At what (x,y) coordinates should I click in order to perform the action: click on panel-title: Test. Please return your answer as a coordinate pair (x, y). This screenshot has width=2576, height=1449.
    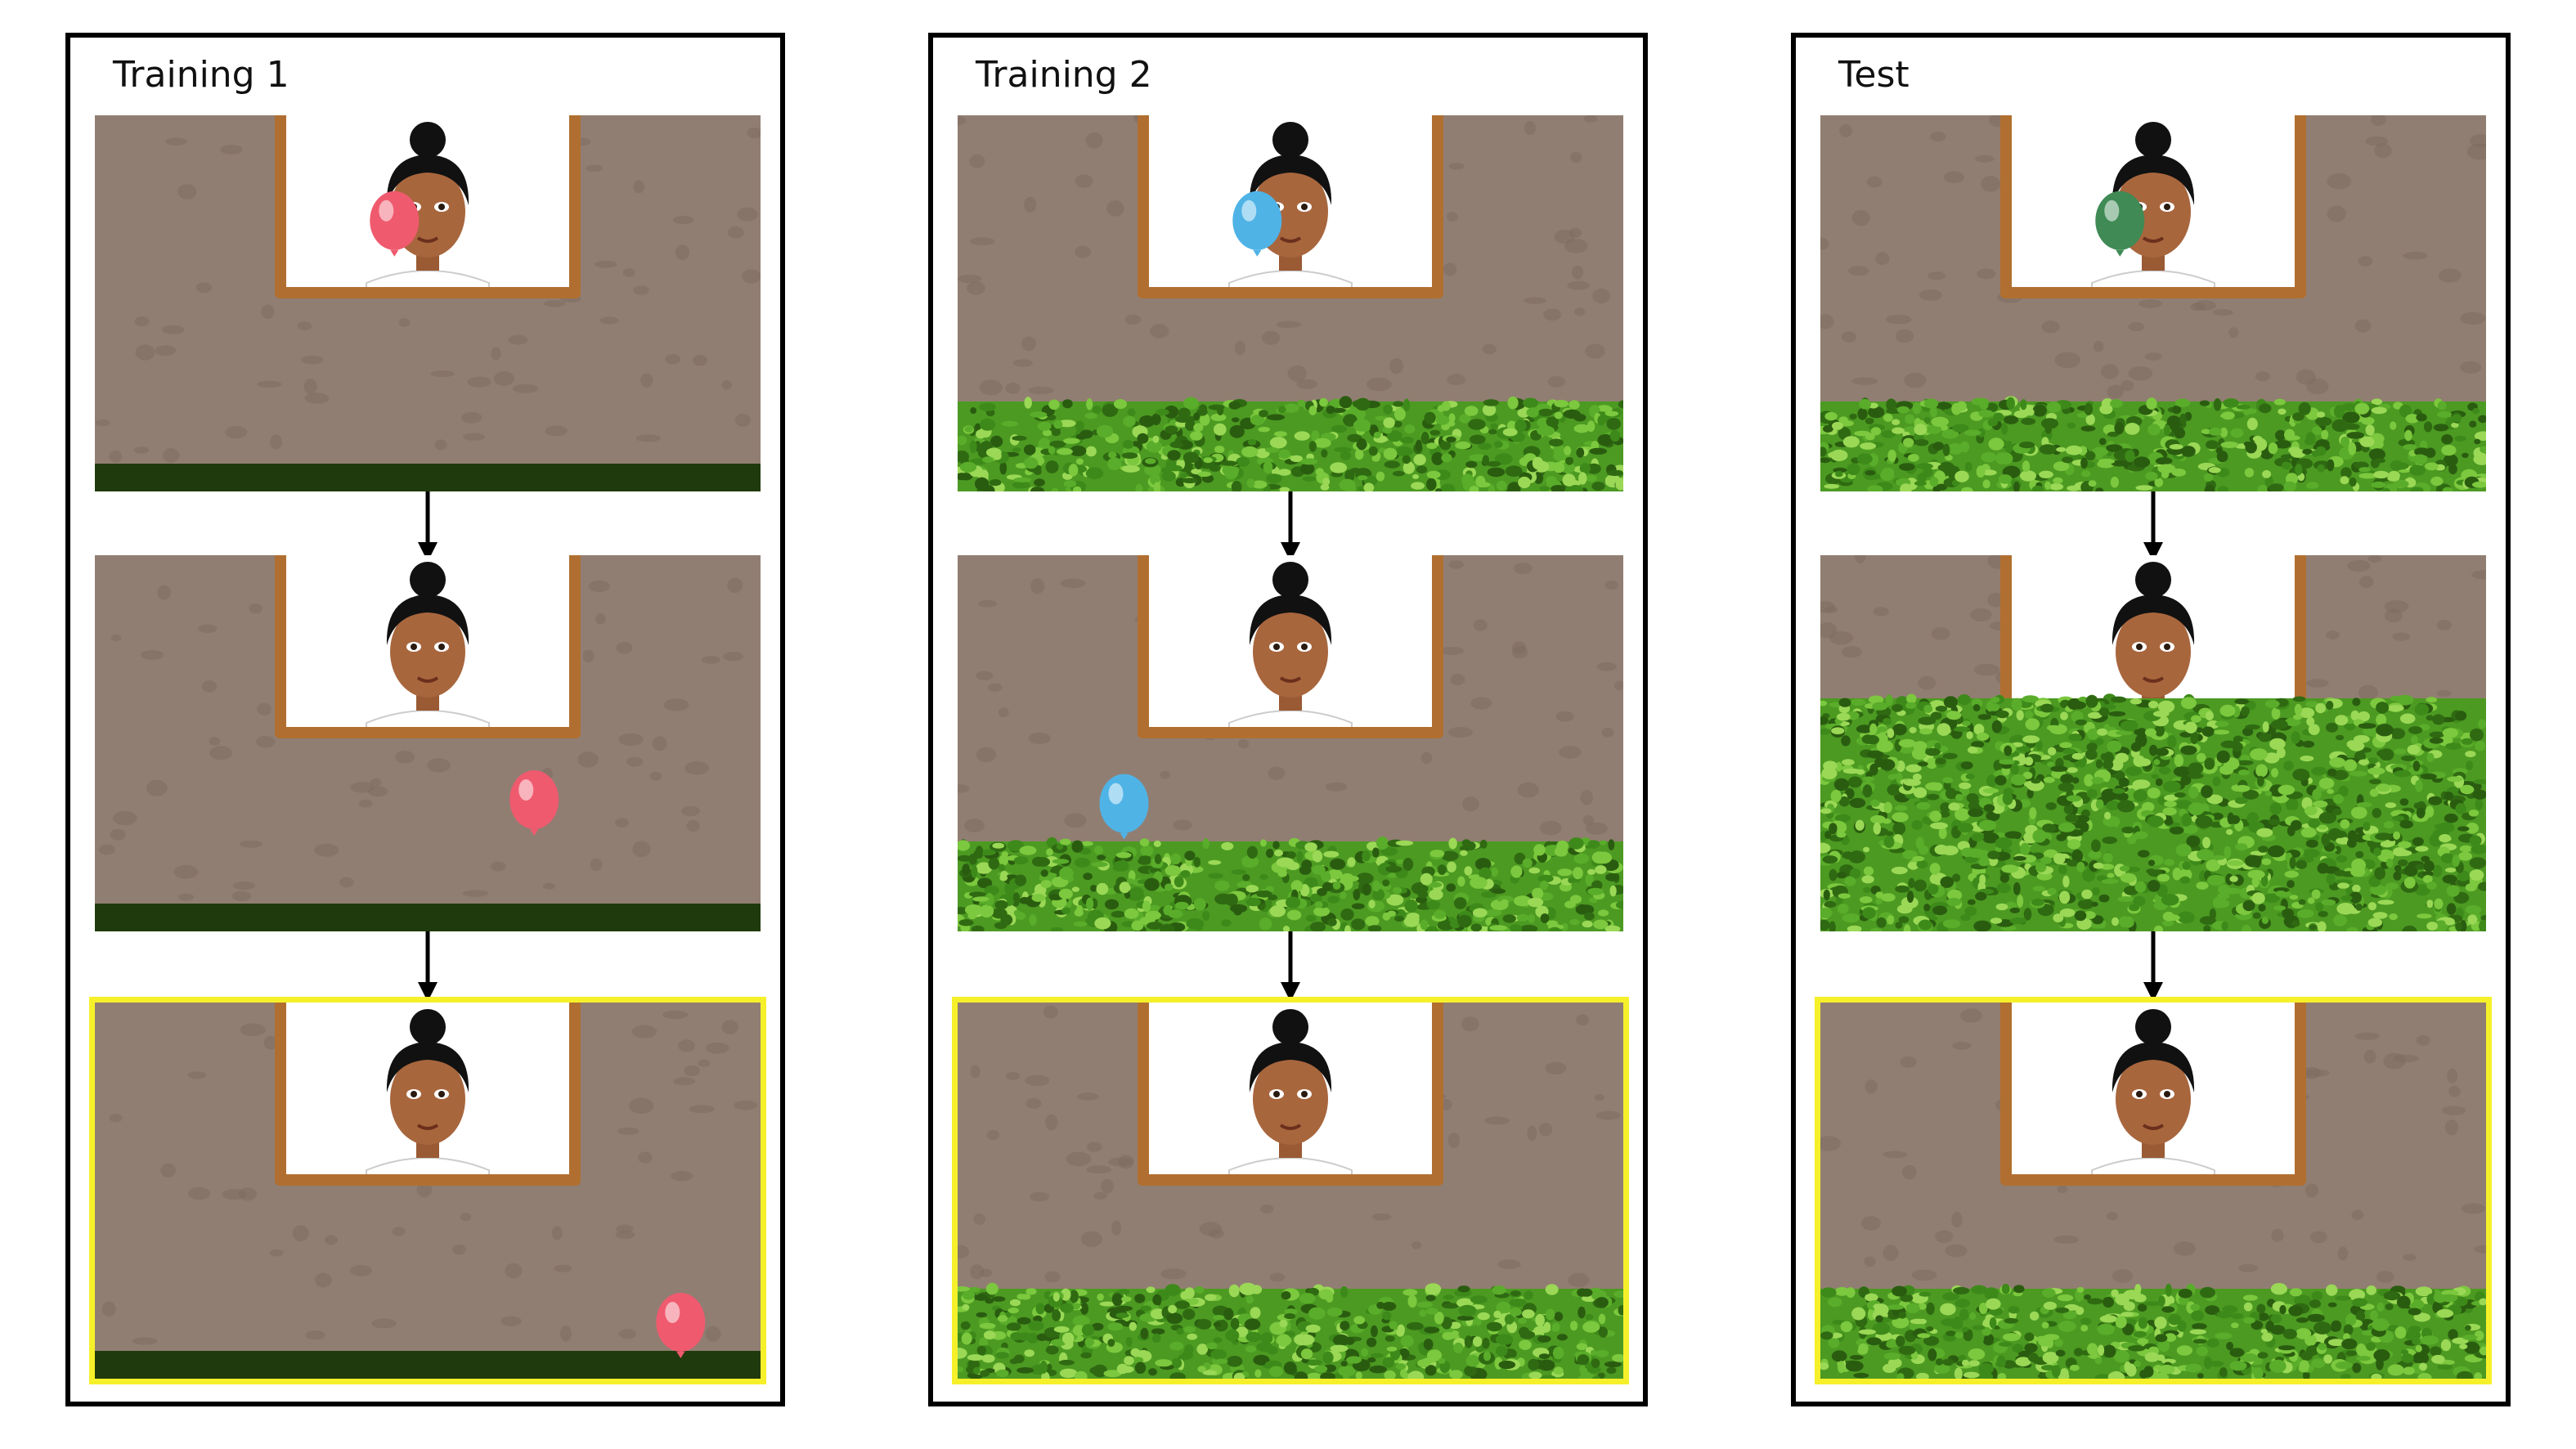
    Looking at the image, I should click on (1874, 75).